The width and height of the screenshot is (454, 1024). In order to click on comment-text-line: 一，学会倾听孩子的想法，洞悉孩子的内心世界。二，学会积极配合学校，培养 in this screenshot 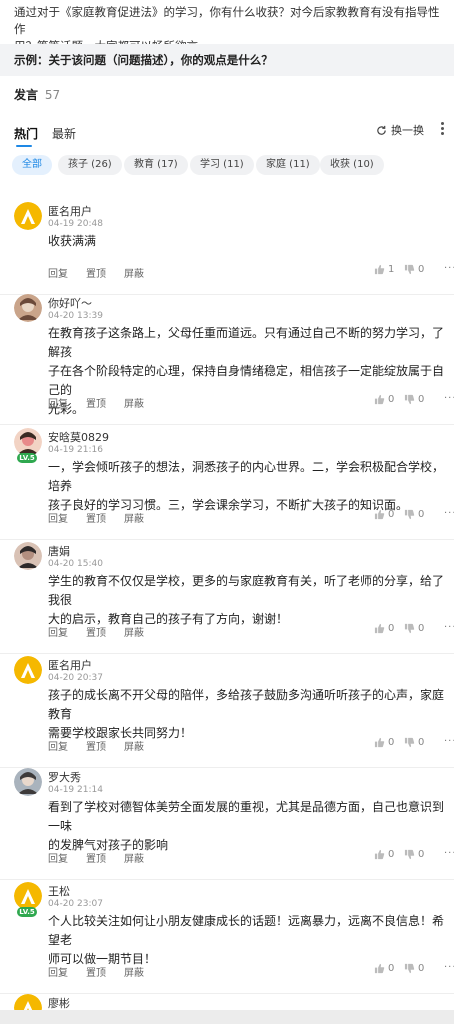, I will do `click(246, 476)`.